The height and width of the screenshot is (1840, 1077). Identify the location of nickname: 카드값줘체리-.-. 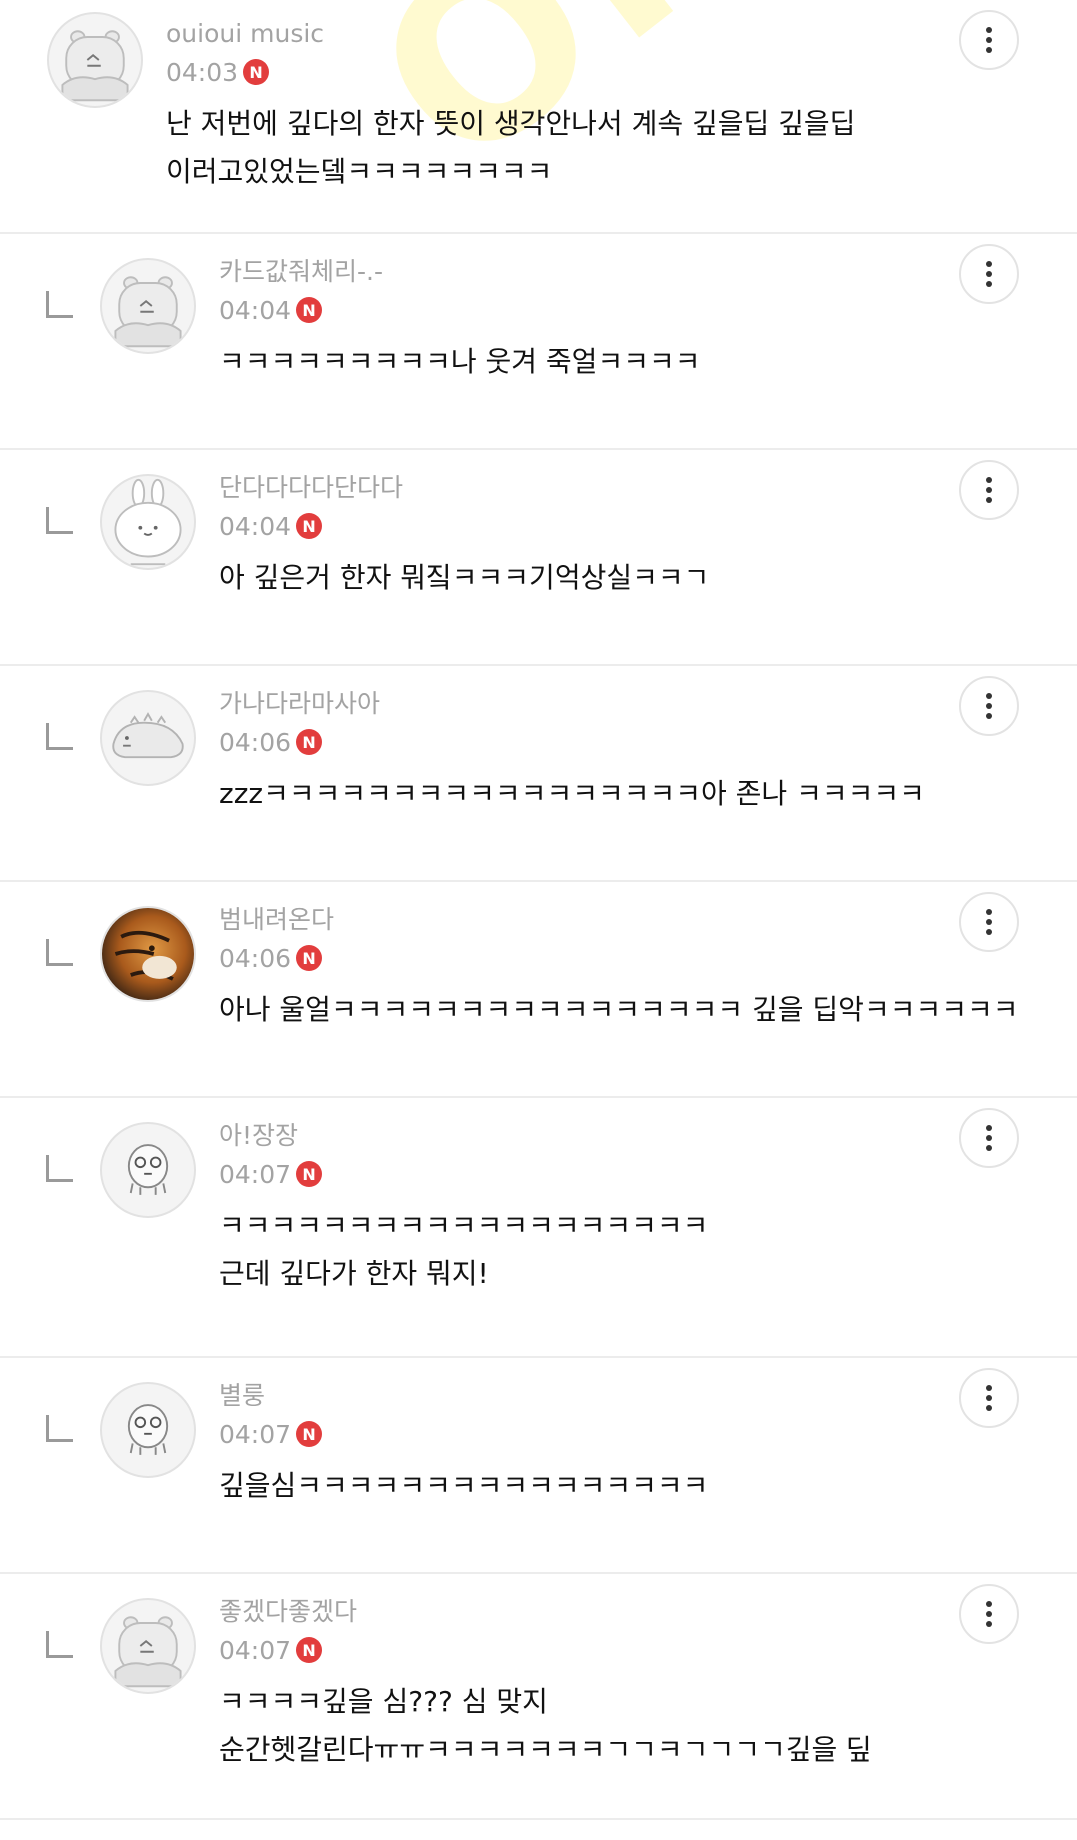
(459, 272).